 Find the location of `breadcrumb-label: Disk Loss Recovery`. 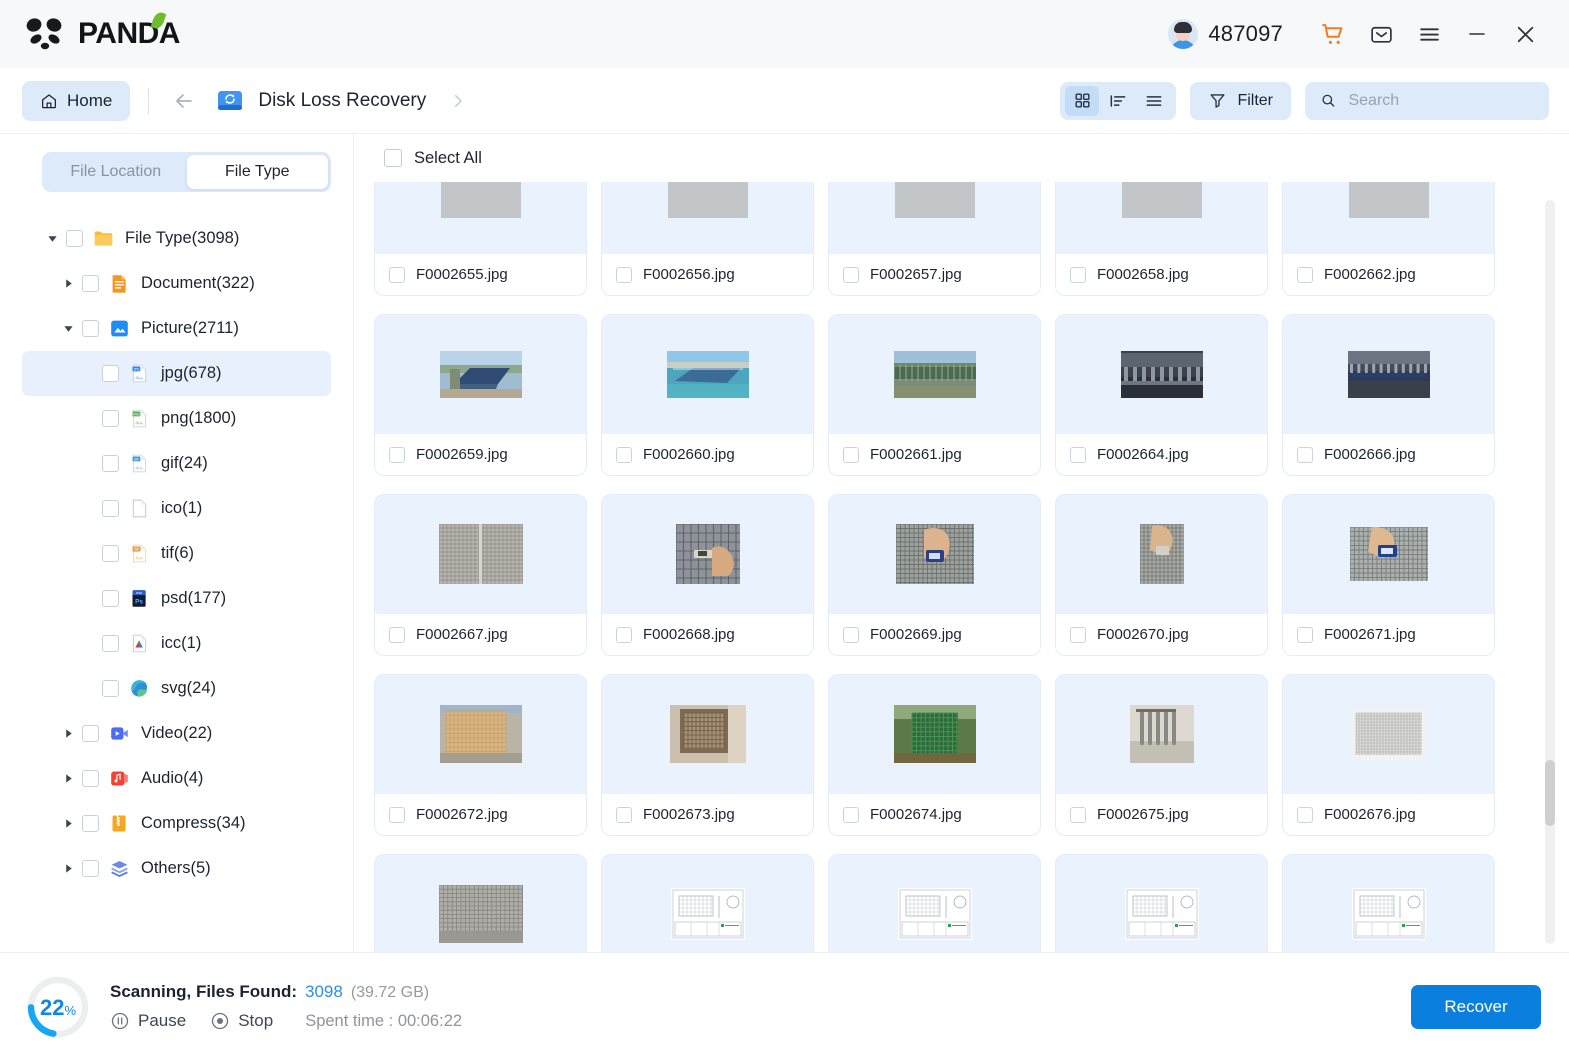

breadcrumb-label: Disk Loss Recovery is located at coordinates (342, 101).